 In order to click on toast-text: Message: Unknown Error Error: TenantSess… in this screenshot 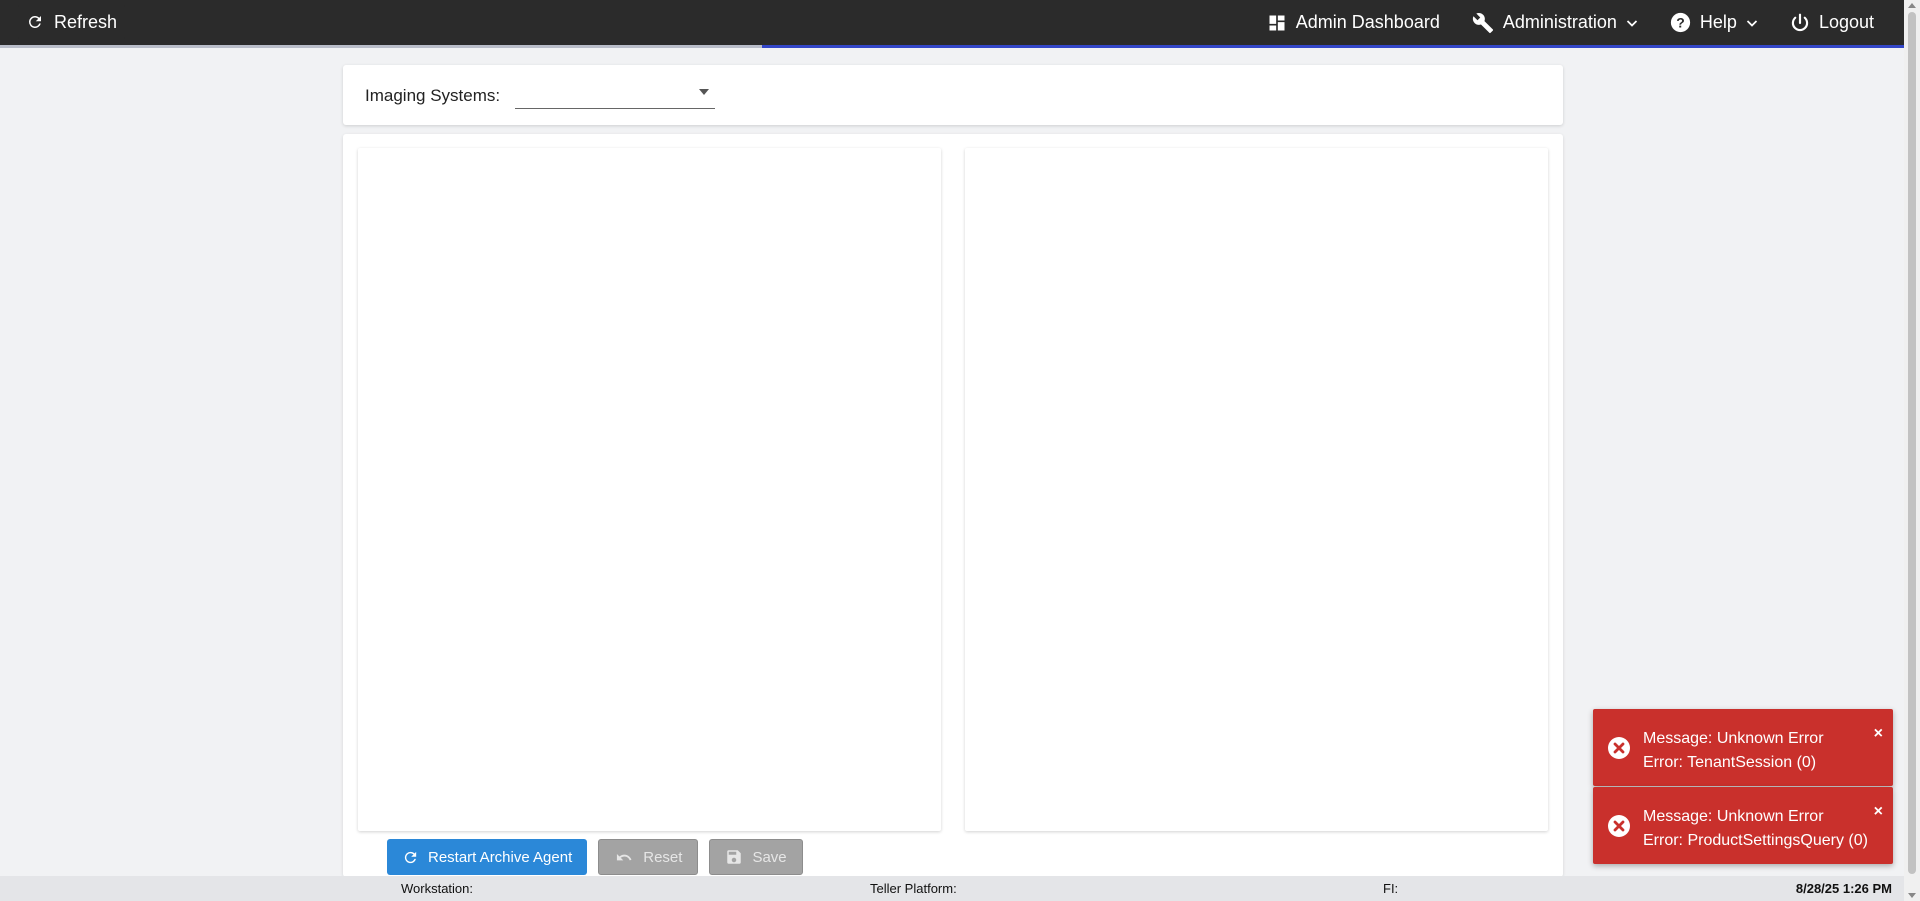, I will do `click(1733, 751)`.